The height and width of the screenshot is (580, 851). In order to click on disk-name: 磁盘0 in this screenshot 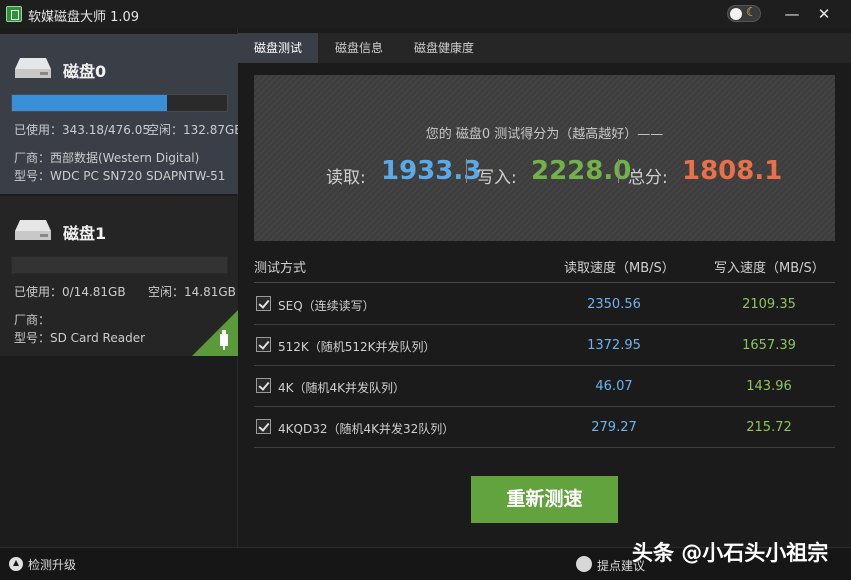, I will do `click(85, 71)`.